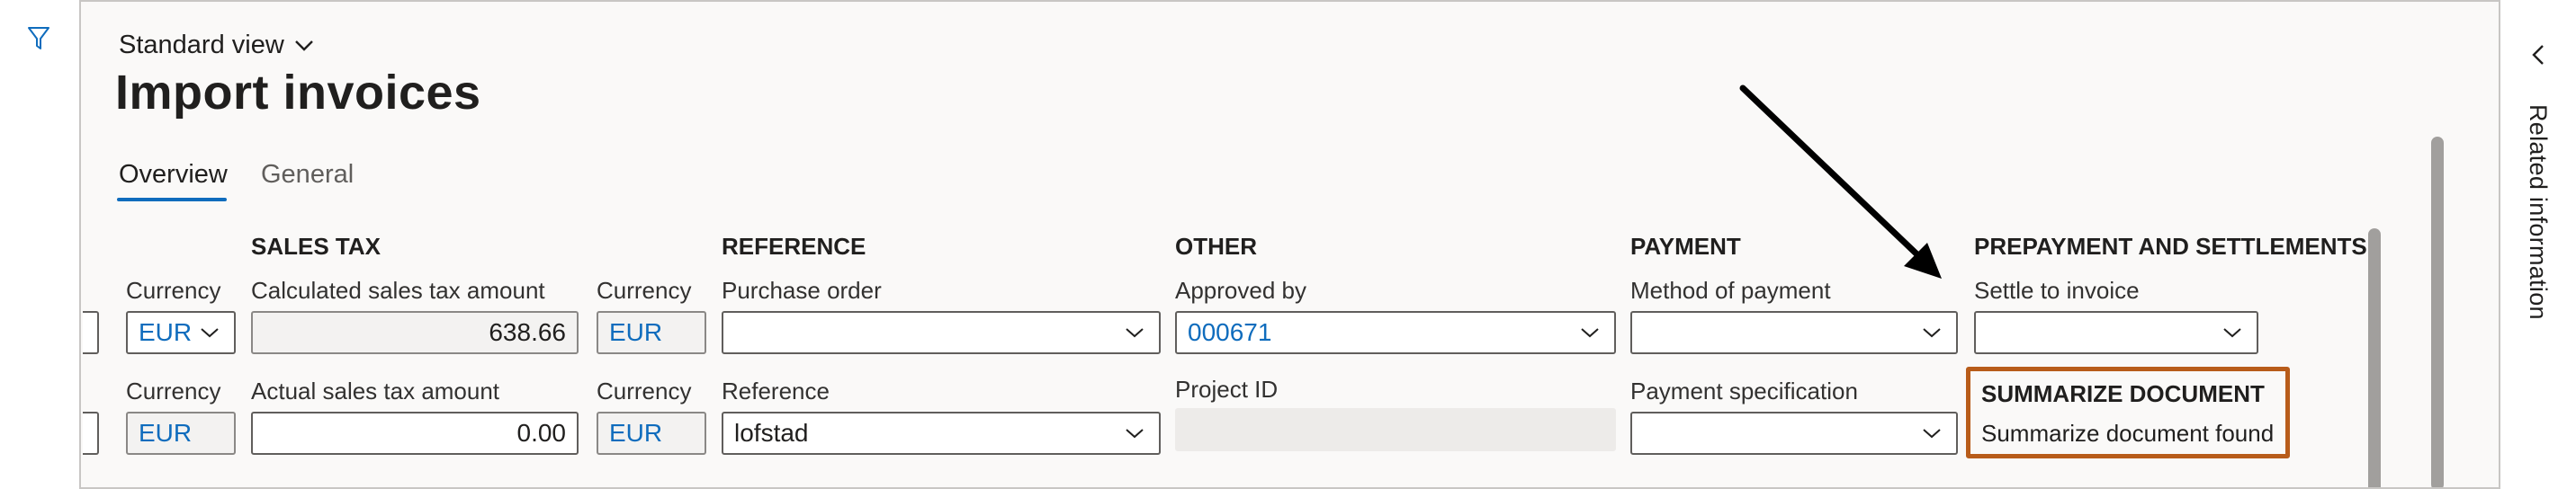 The image size is (2576, 489). What do you see at coordinates (2539, 212) in the screenshot?
I see `related-information-label: Related information` at bounding box center [2539, 212].